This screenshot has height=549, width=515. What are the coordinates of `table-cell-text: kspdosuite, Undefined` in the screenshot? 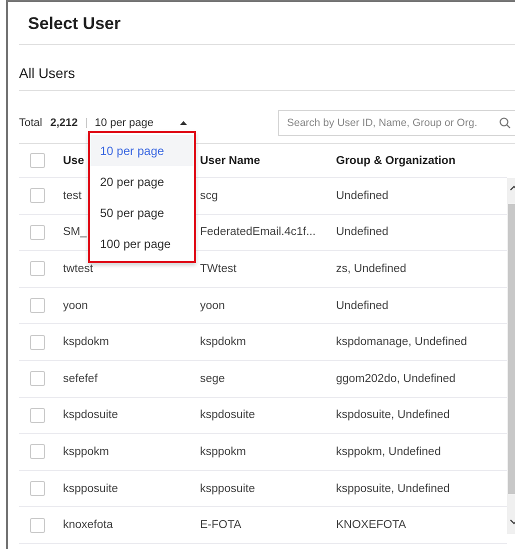 It's located at (393, 415).